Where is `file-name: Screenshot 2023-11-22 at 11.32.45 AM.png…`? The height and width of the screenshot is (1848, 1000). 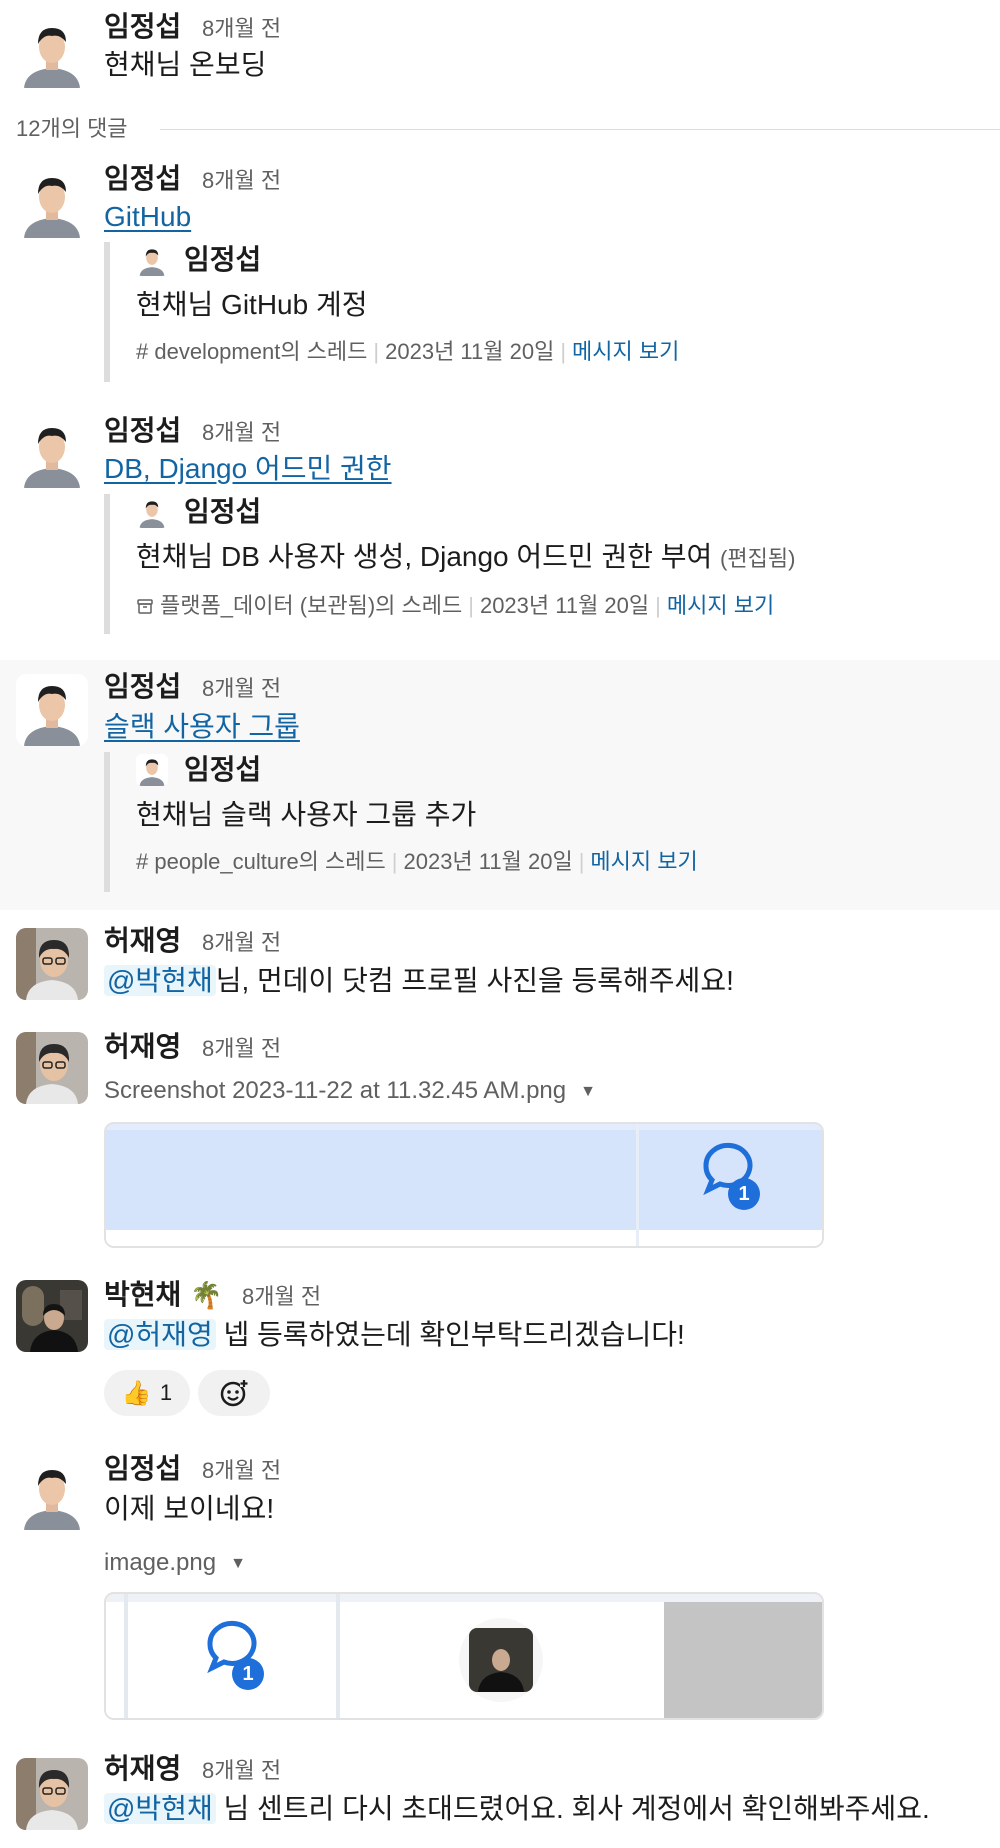
file-name: Screenshot 2023-11-22 at 11.32.45 AM.png… is located at coordinates (350, 1091).